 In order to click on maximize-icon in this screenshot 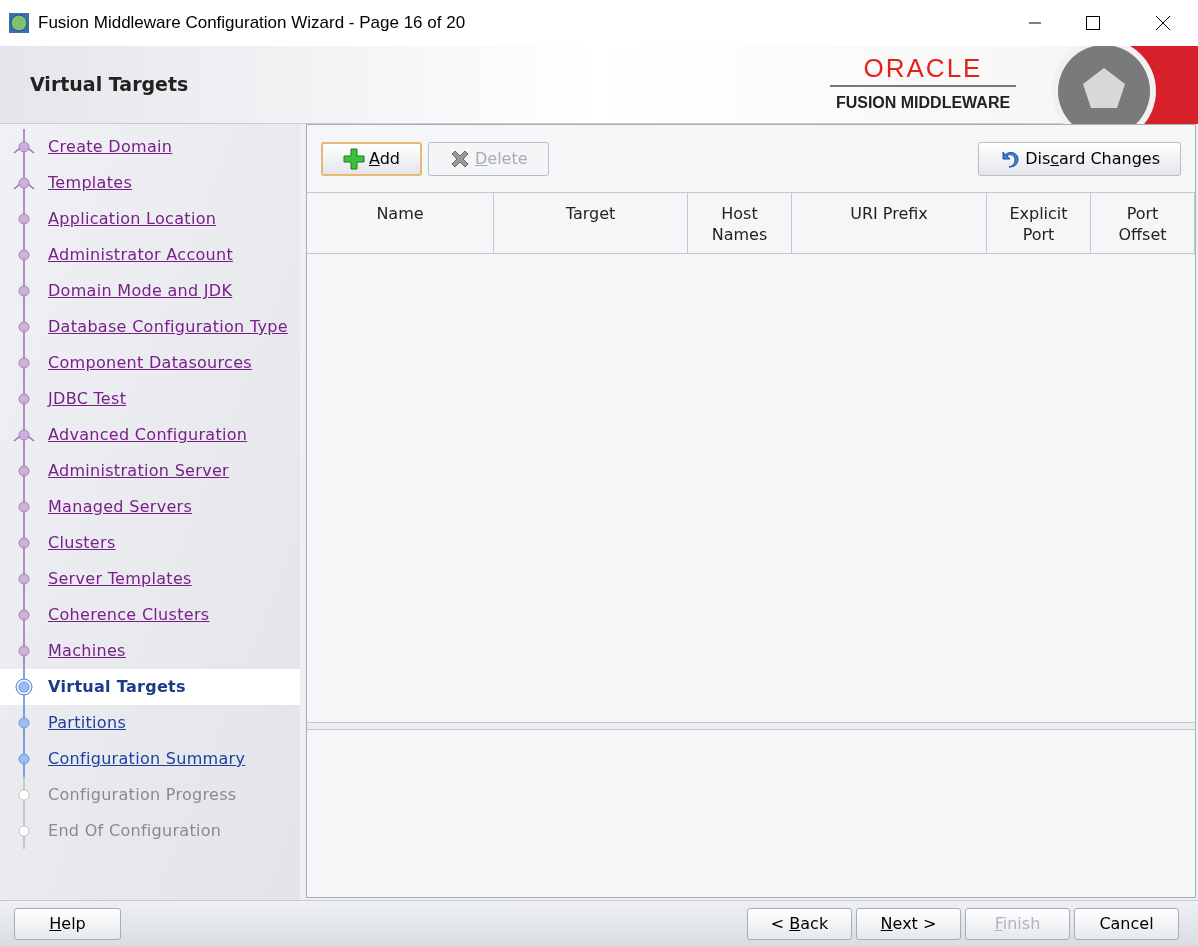, I will do `click(1093, 23)`.